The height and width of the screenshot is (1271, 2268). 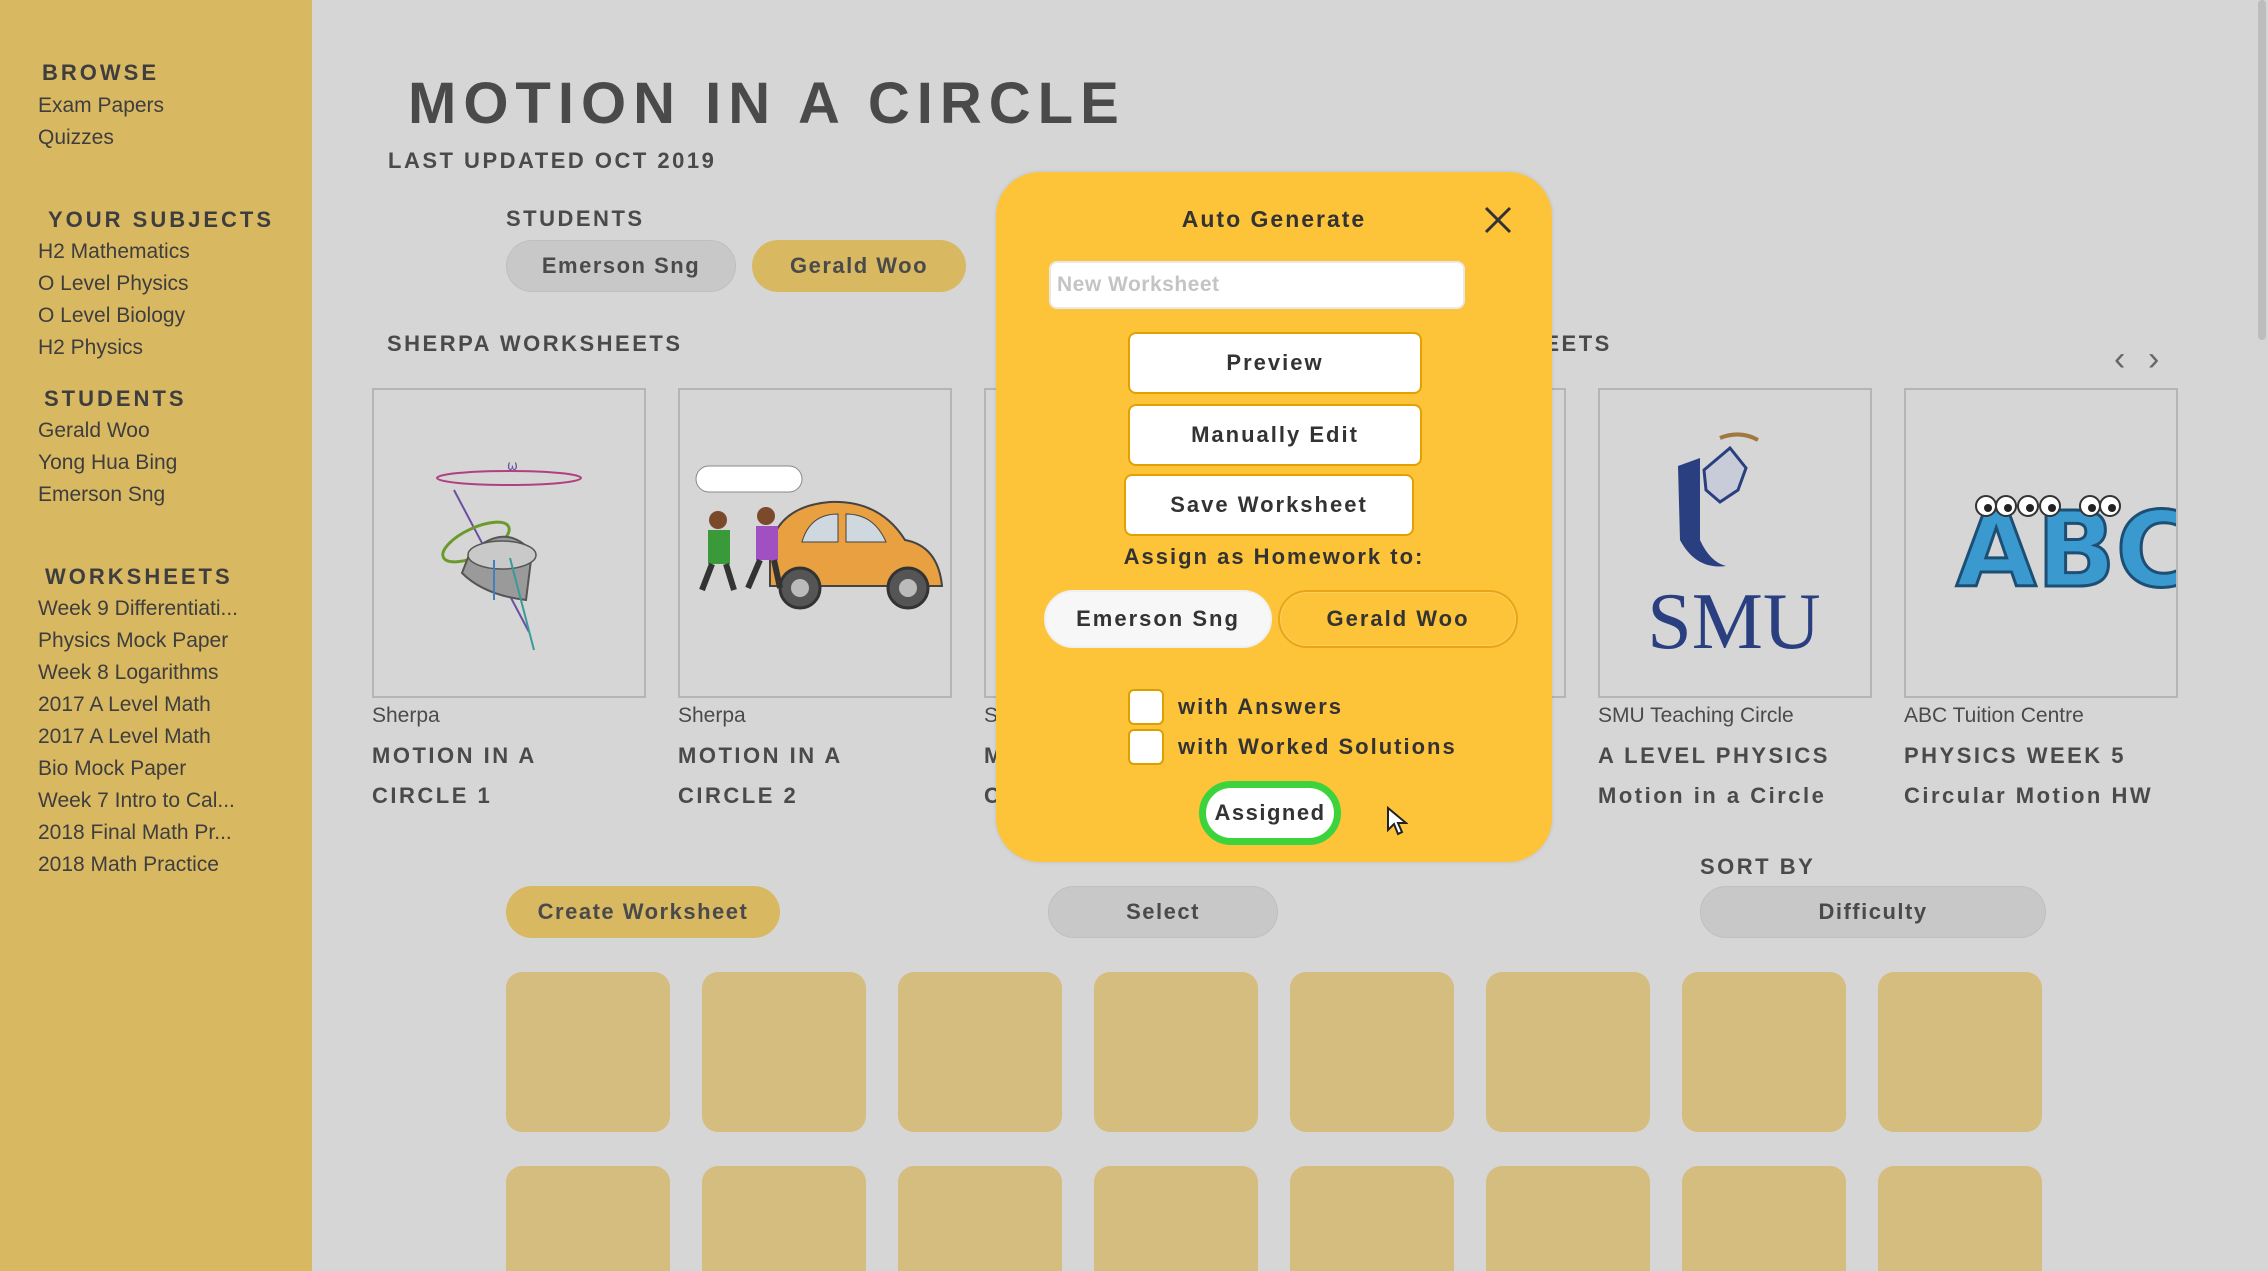 I want to click on create-worksheet-button: Create Worksheet, so click(x=643, y=912).